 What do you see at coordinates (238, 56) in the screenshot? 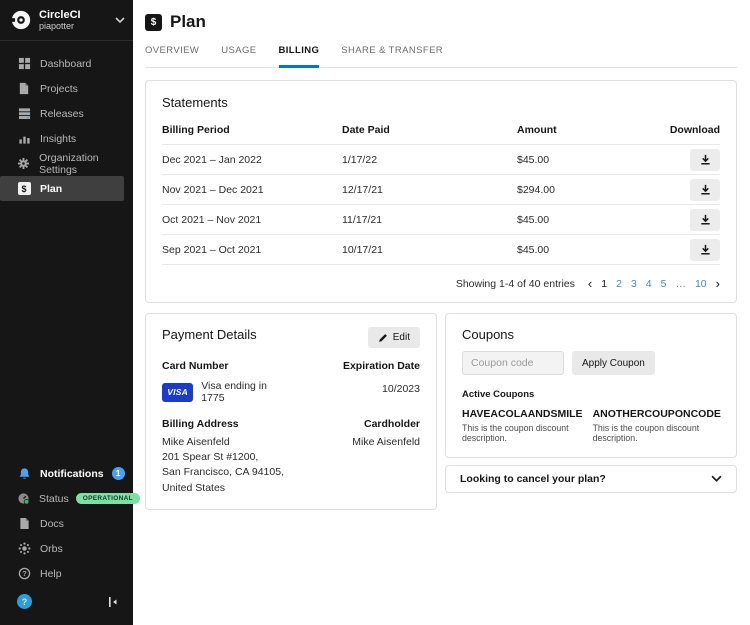
I see `tab-usage: USAGE` at bounding box center [238, 56].